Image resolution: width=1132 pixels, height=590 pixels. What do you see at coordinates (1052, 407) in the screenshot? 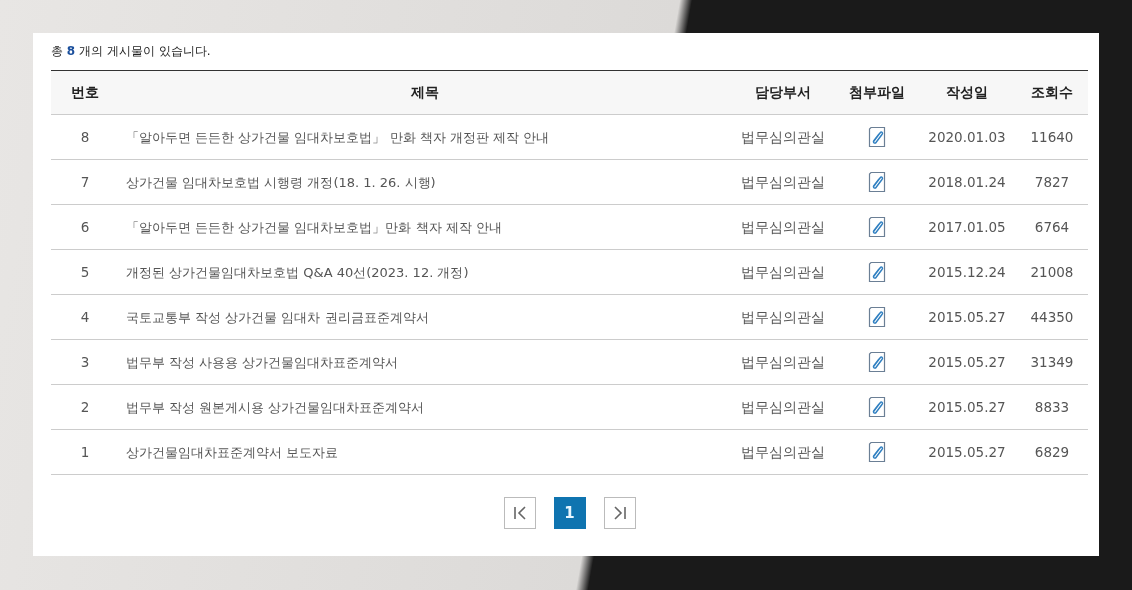
I see `views-cell: 8833` at bounding box center [1052, 407].